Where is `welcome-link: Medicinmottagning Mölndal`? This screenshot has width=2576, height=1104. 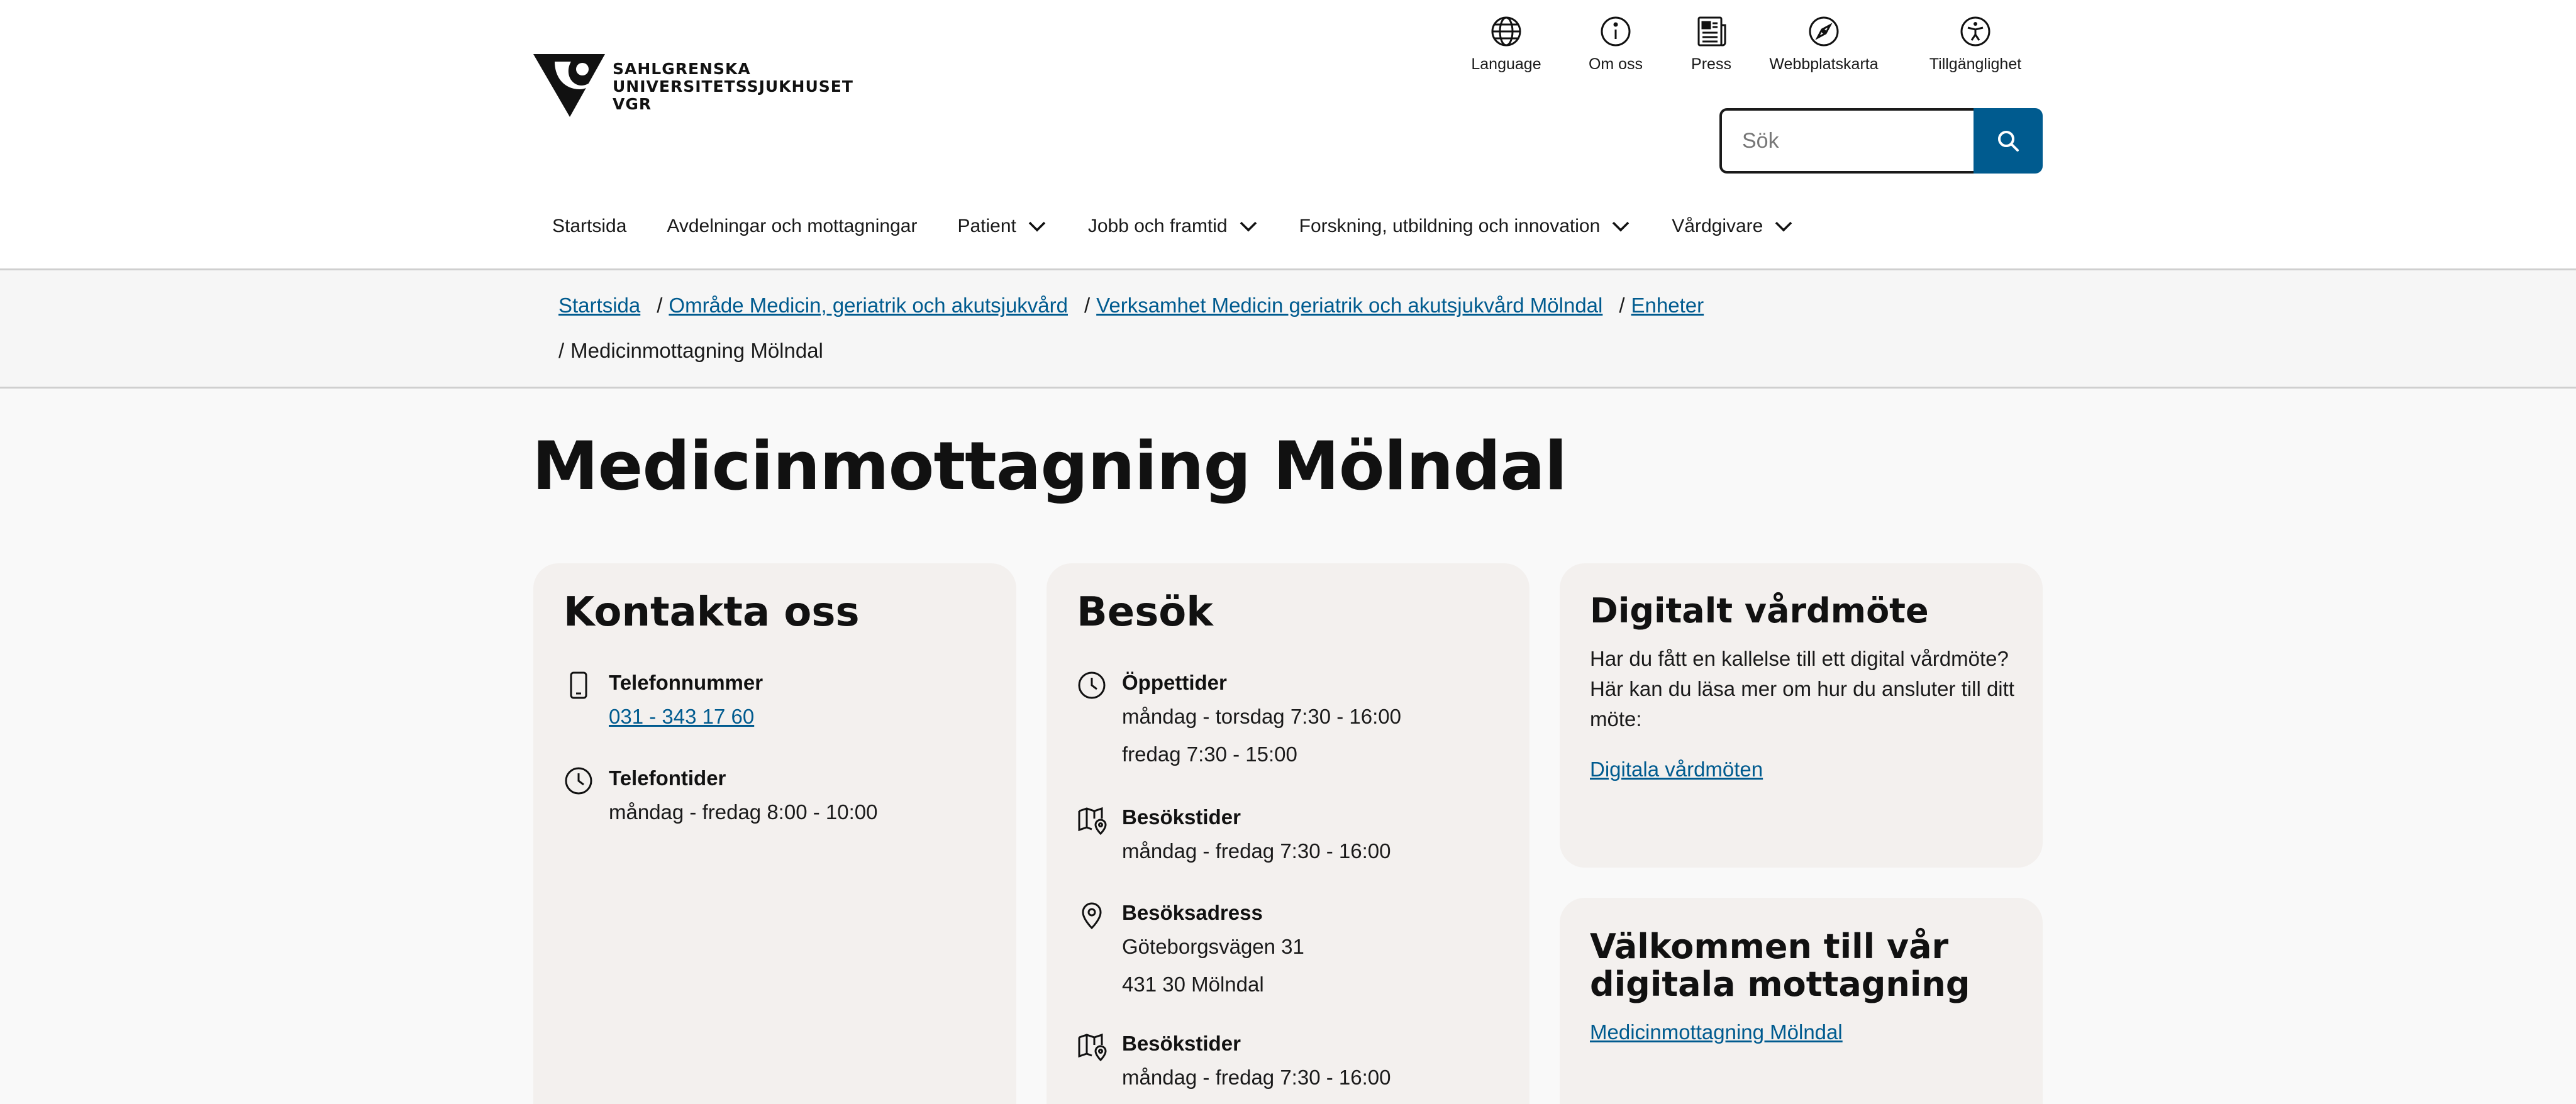 welcome-link: Medicinmottagning Mölndal is located at coordinates (1716, 1032).